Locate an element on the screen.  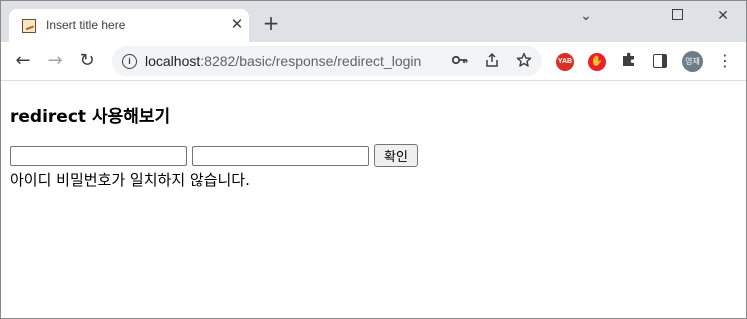
avatar: 영재 is located at coordinates (692, 61).